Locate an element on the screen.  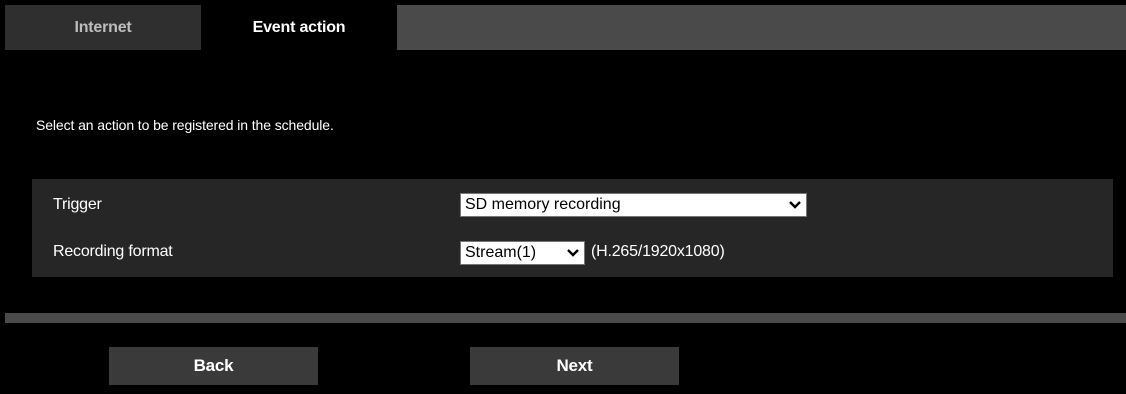
divider is located at coordinates (565, 318).